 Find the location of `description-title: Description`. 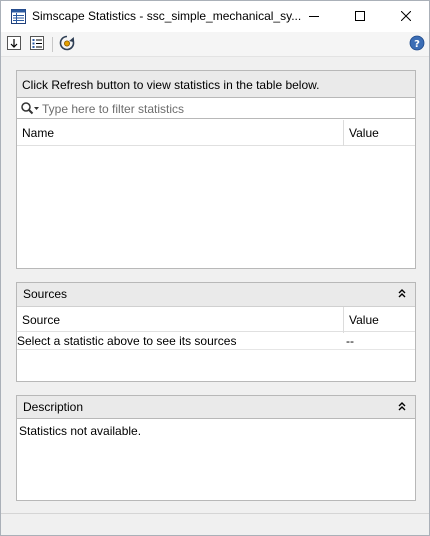

description-title: Description is located at coordinates (53, 407).